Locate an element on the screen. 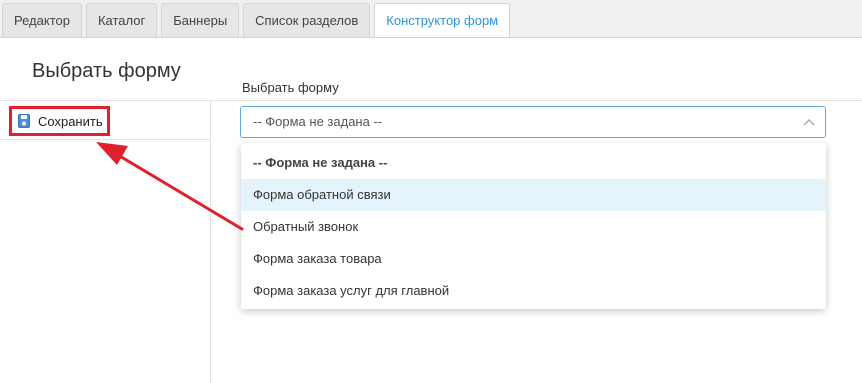 This screenshot has height=383, width=862. form-select: -- Форма не задана -- is located at coordinates (533, 122).